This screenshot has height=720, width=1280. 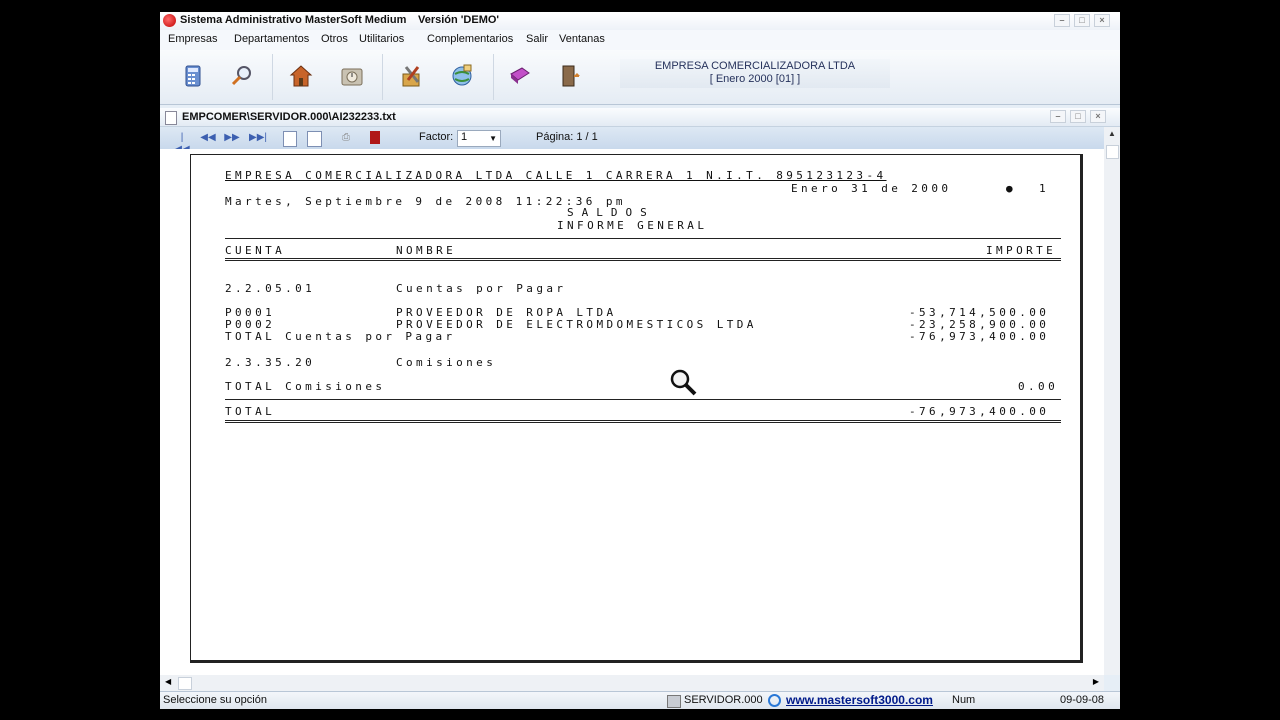 I want to click on status-date: 09-09-08, so click(x=1082, y=700).